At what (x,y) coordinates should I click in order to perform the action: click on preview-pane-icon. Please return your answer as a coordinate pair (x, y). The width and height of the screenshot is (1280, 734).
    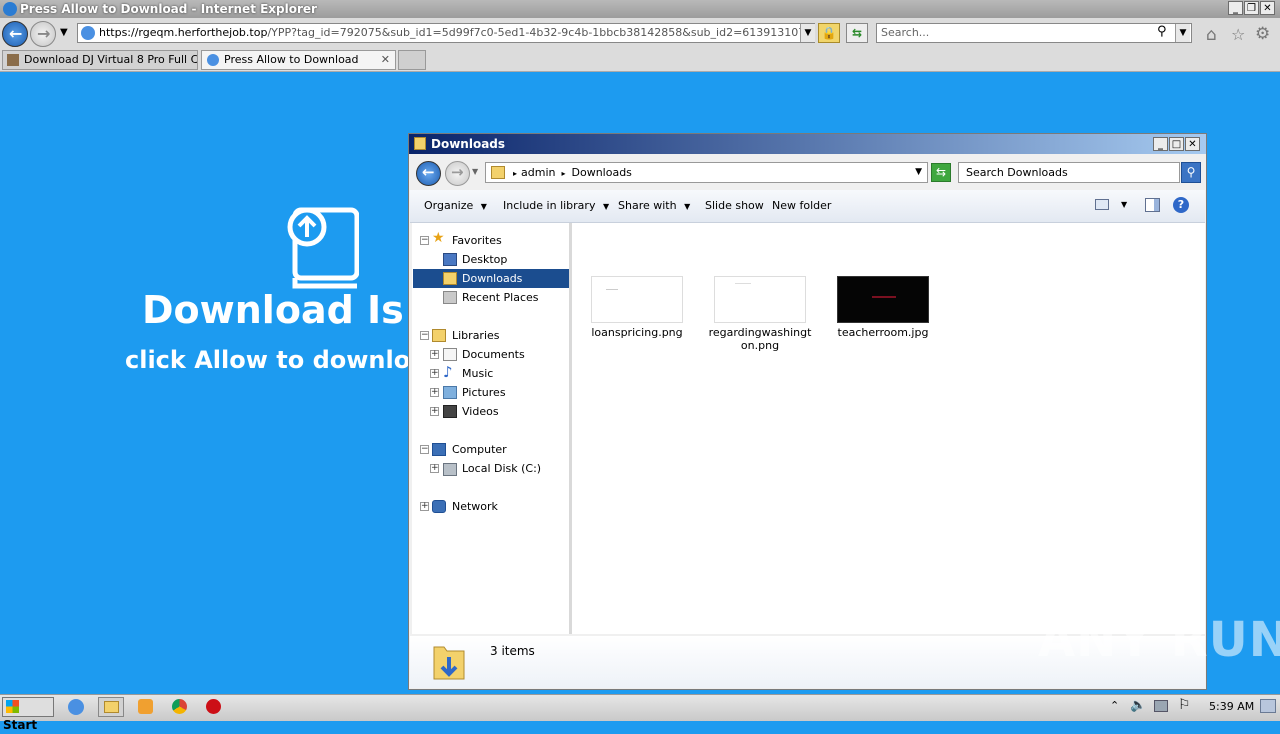
    Looking at the image, I should click on (1152, 205).